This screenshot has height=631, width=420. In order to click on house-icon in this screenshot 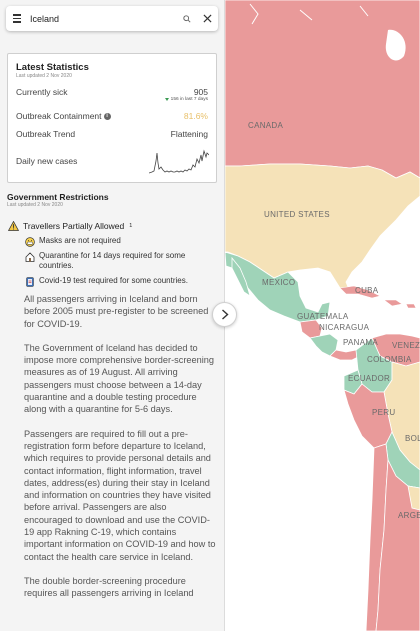, I will do `click(29, 256)`.